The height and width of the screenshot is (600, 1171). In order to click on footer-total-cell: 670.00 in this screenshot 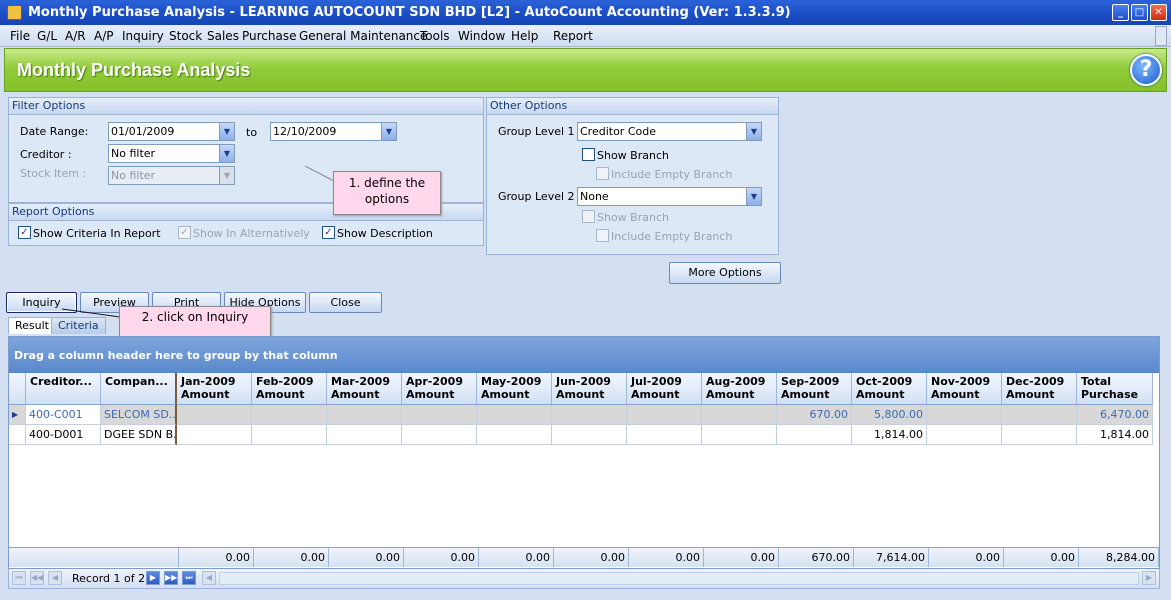, I will do `click(816, 557)`.